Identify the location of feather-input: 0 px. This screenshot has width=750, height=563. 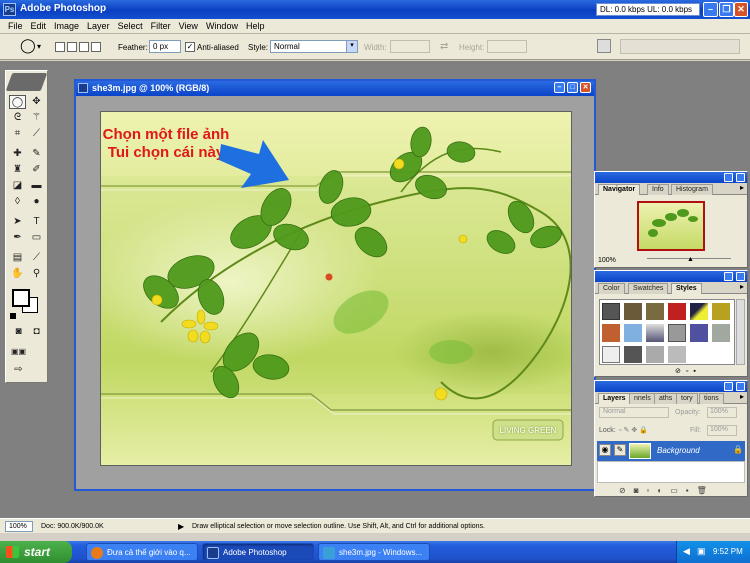
(165, 46).